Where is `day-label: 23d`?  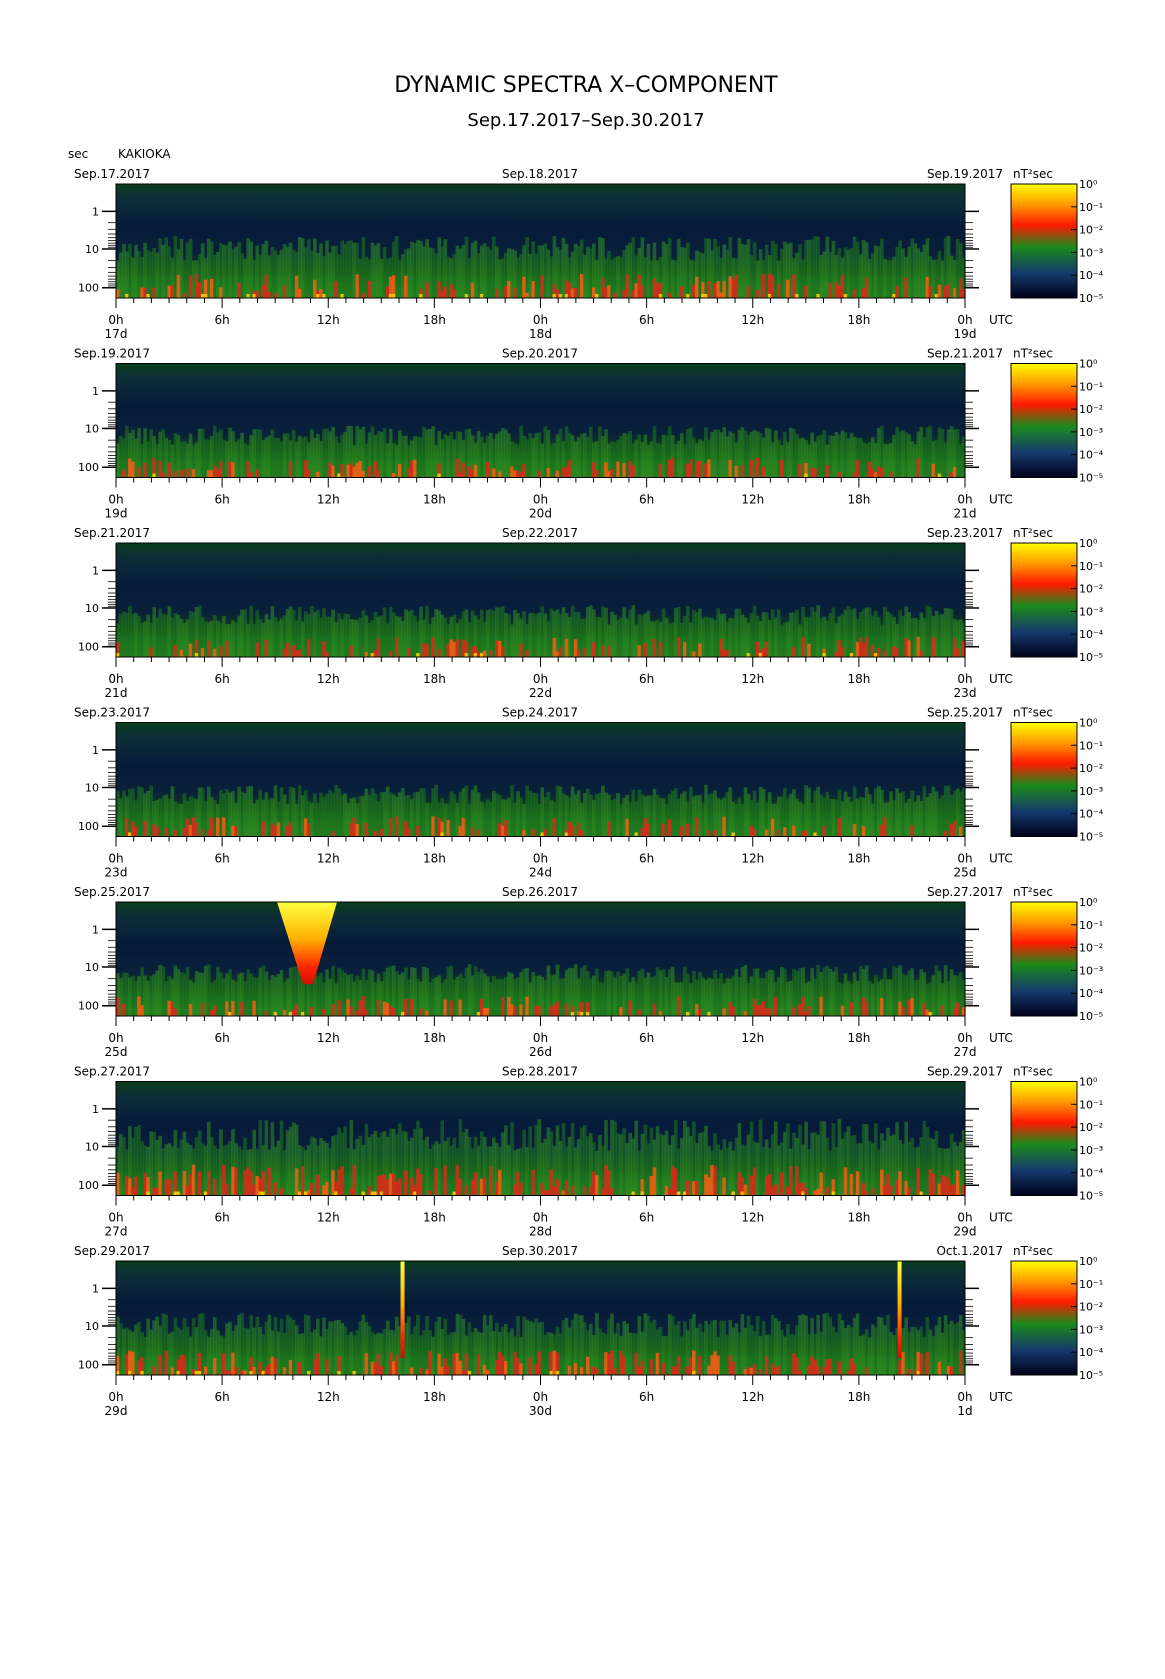
day-label: 23d is located at coordinates (116, 873).